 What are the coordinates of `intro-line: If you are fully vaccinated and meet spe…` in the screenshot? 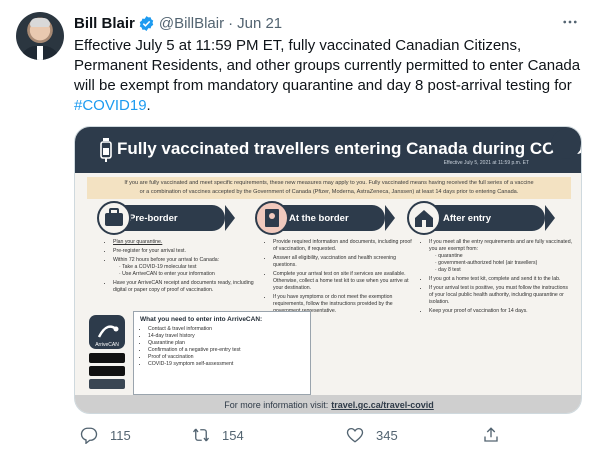 It's located at (329, 183).